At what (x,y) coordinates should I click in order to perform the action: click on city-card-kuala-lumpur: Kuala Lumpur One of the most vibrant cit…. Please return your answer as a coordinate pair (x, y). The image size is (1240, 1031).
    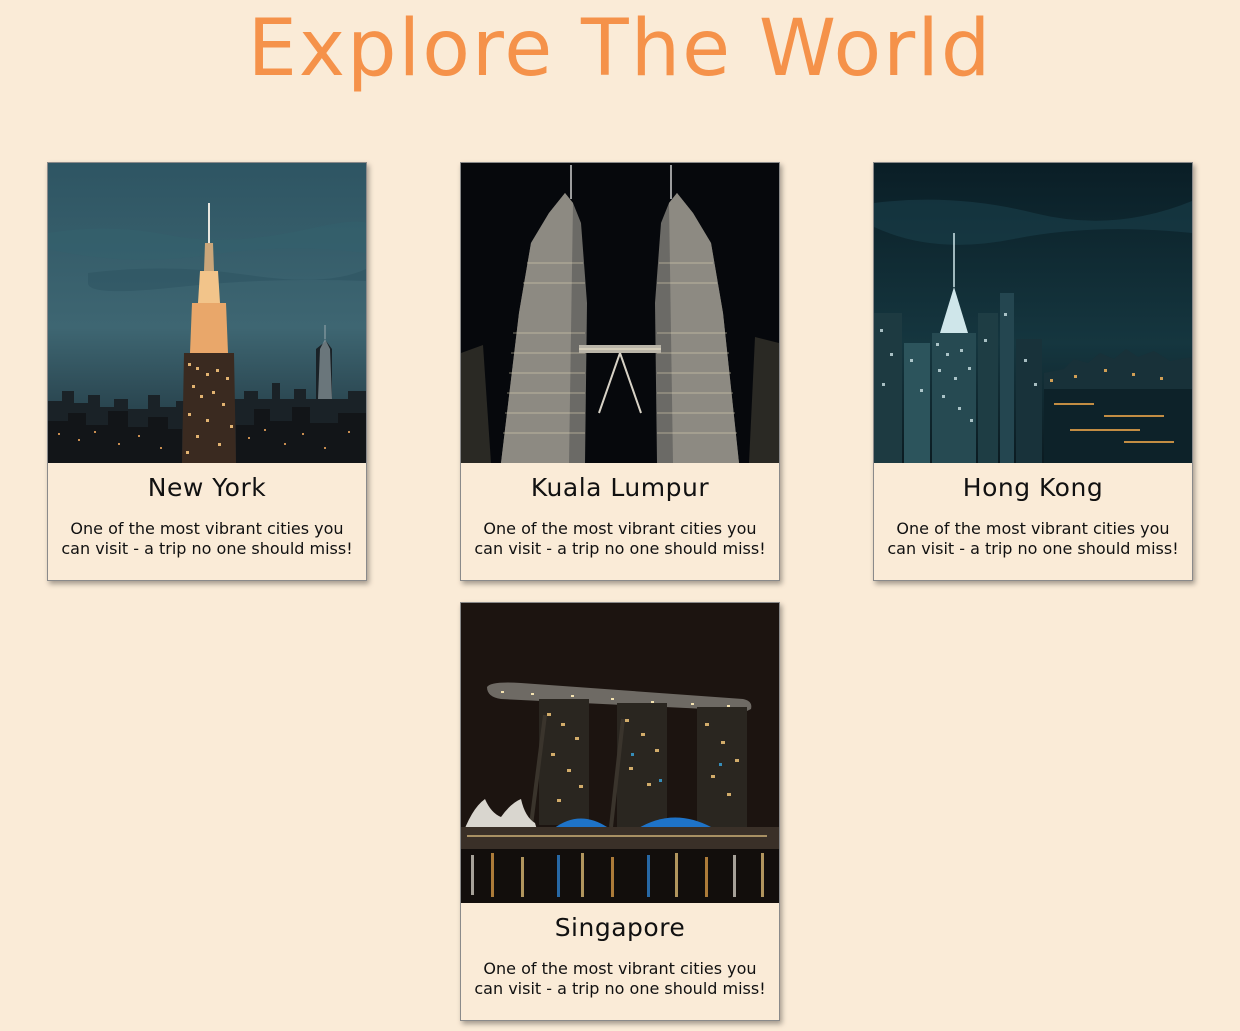
    Looking at the image, I should click on (620, 371).